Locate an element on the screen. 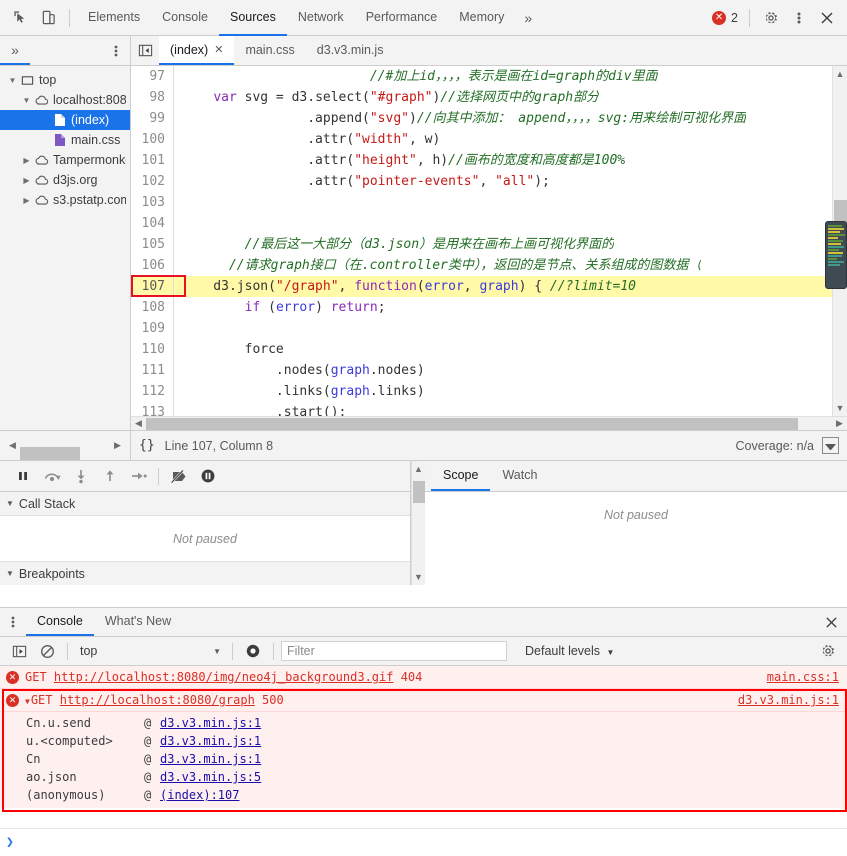 This screenshot has width=847, height=856. stack-frame-link: (index):107 is located at coordinates (199, 795).